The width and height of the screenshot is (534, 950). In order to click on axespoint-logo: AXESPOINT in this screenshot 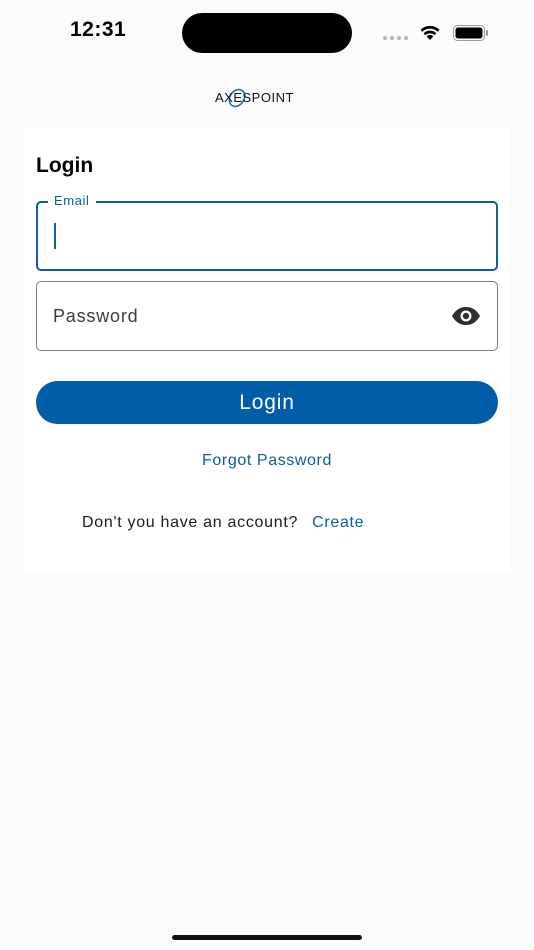, I will do `click(254, 98)`.